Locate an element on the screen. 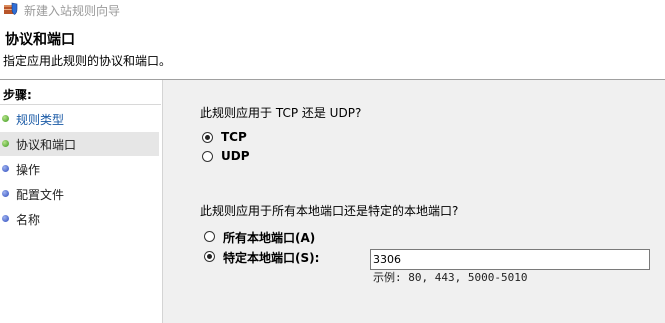 The width and height of the screenshot is (665, 323). tcp-radio-label: TCP is located at coordinates (234, 137).